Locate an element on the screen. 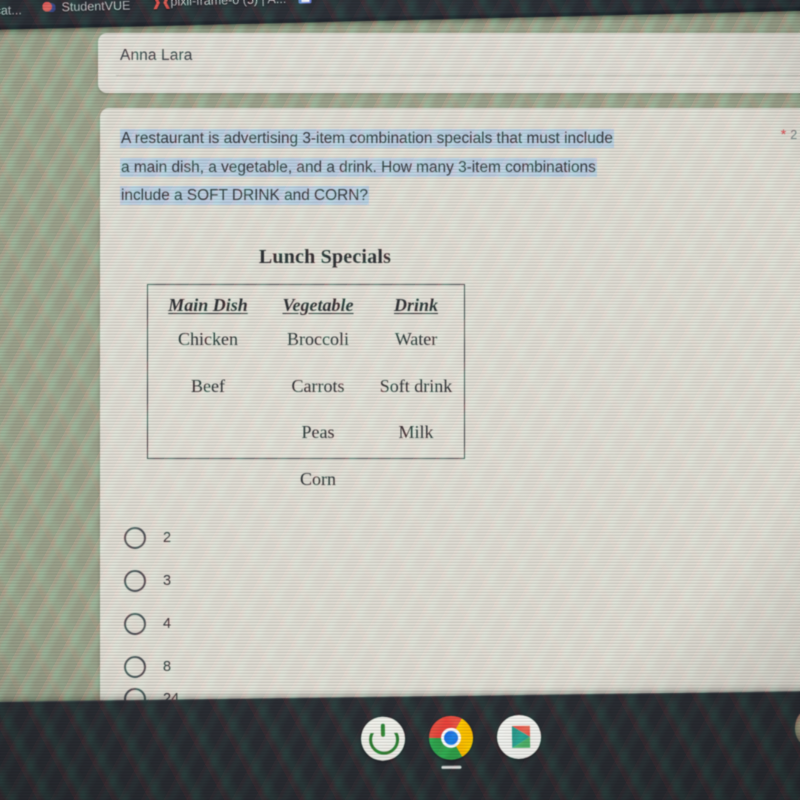 The width and height of the screenshot is (800, 800). table-column-main-dish: Main Dish Chicken Beef is located at coordinates (208, 371).